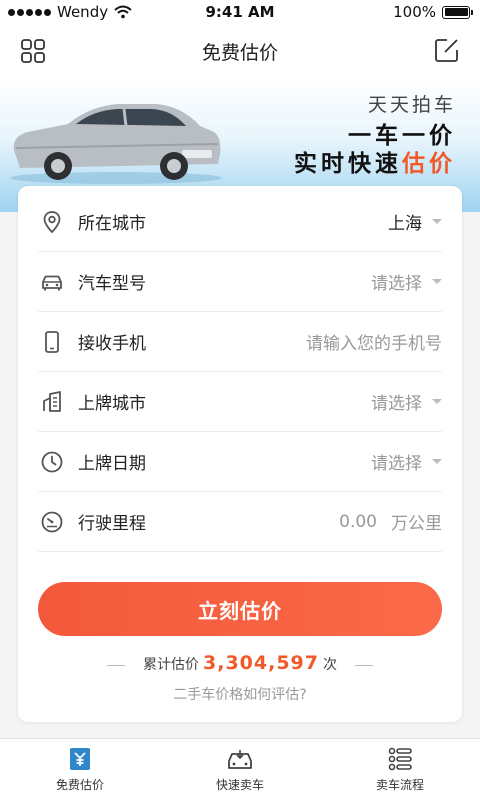  Describe the element at coordinates (52, 341) in the screenshot. I see `phone-icon` at that location.